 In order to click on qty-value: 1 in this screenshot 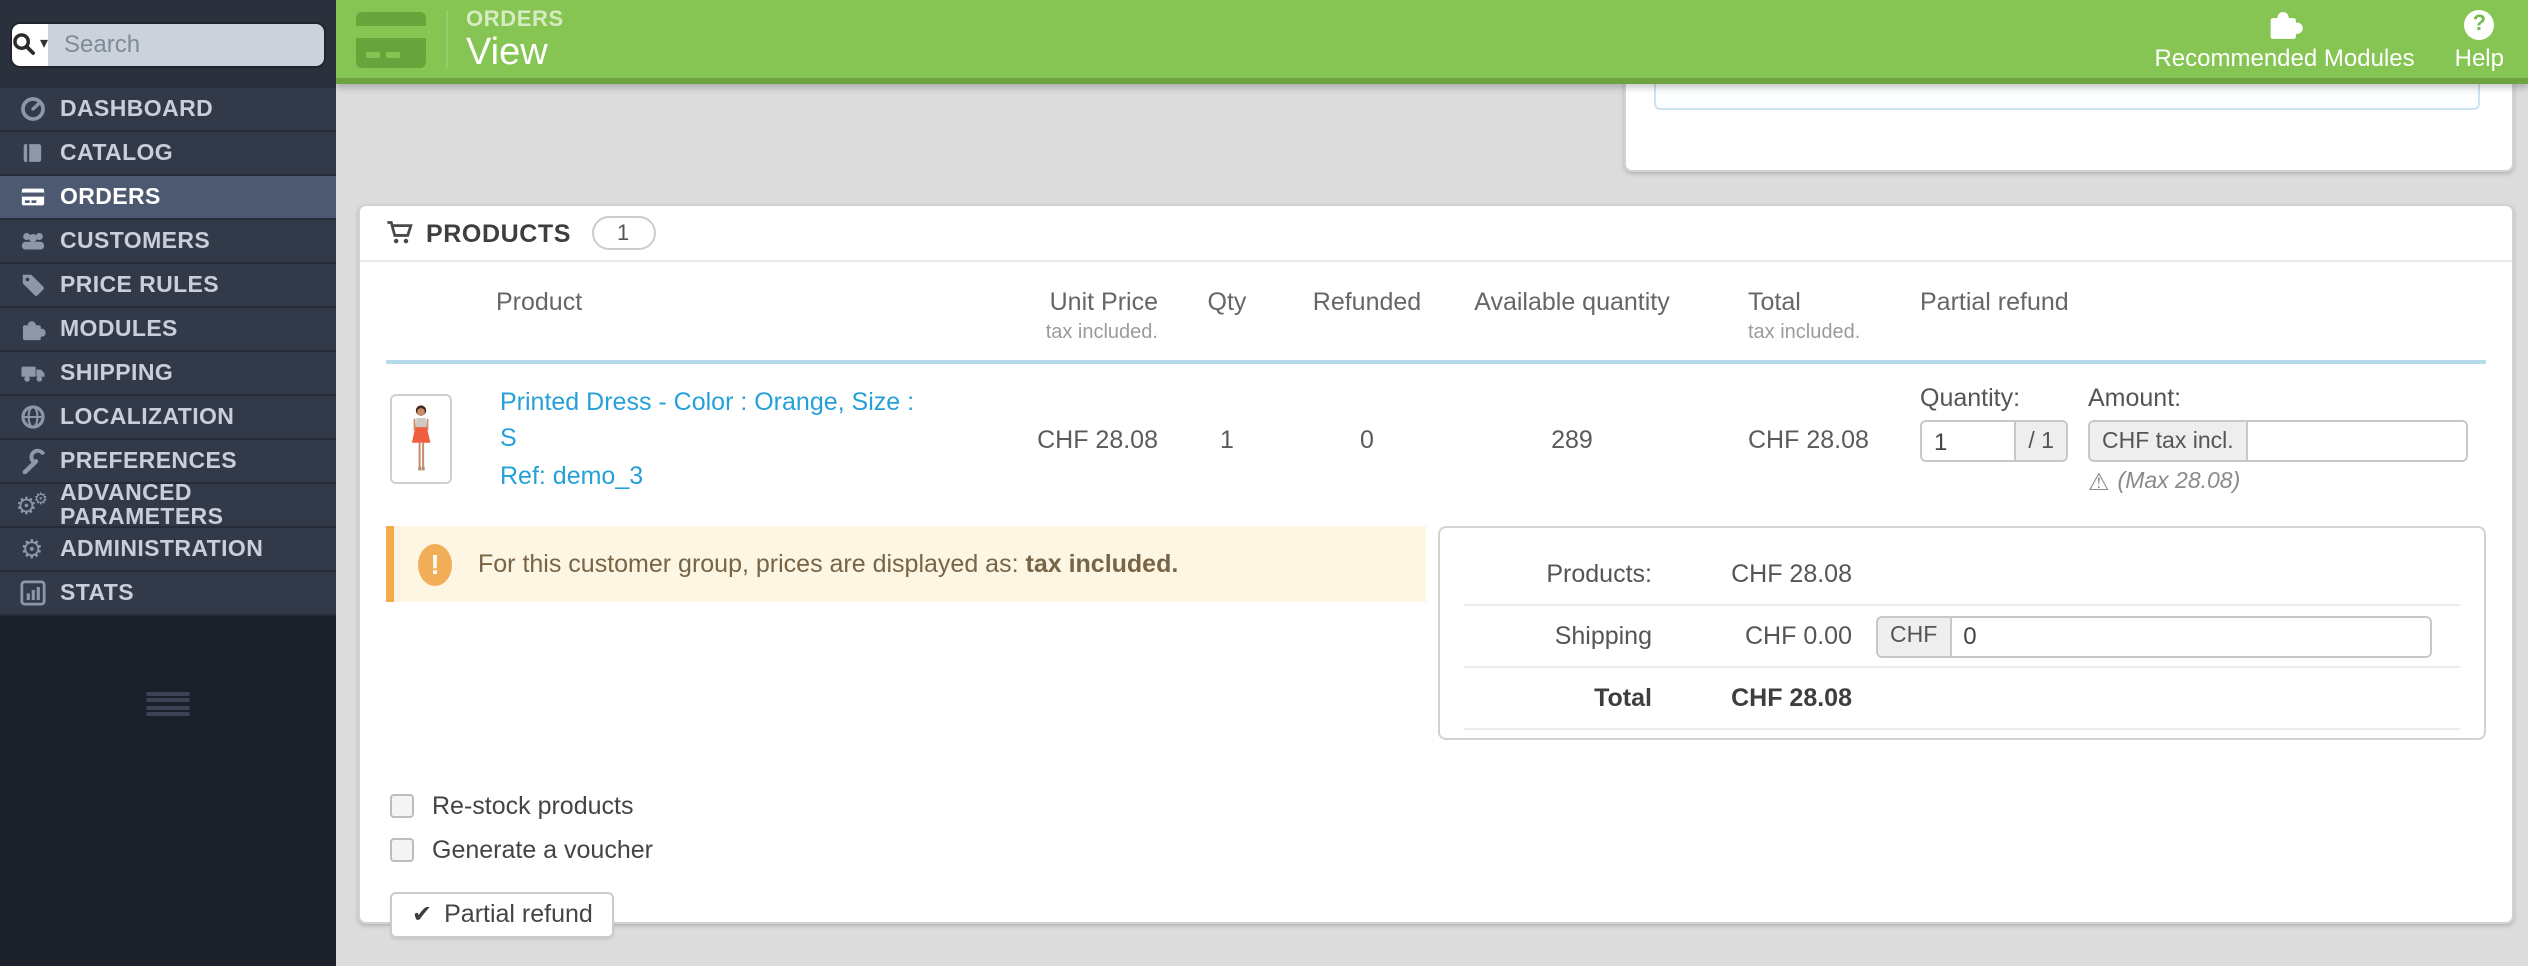, I will do `click(1227, 439)`.